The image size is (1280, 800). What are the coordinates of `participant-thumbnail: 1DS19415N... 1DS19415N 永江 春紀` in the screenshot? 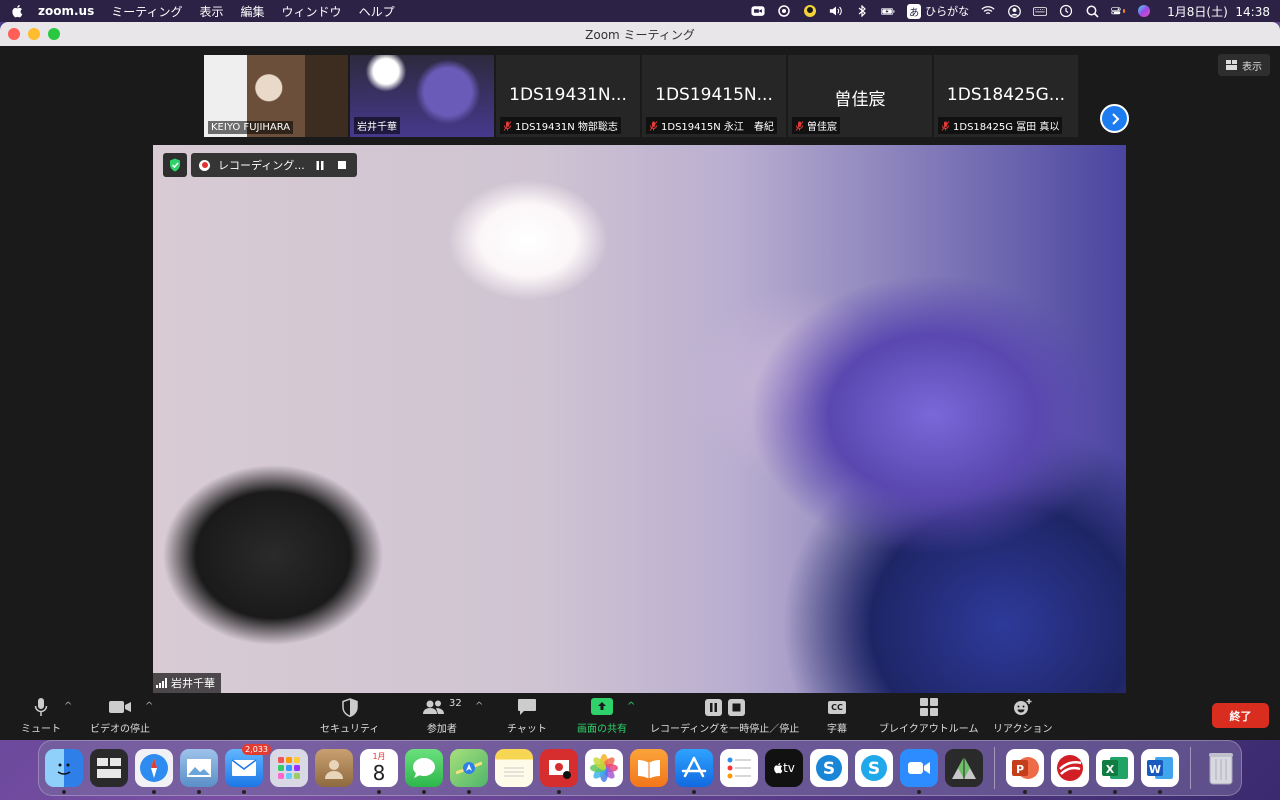 It's located at (714, 96).